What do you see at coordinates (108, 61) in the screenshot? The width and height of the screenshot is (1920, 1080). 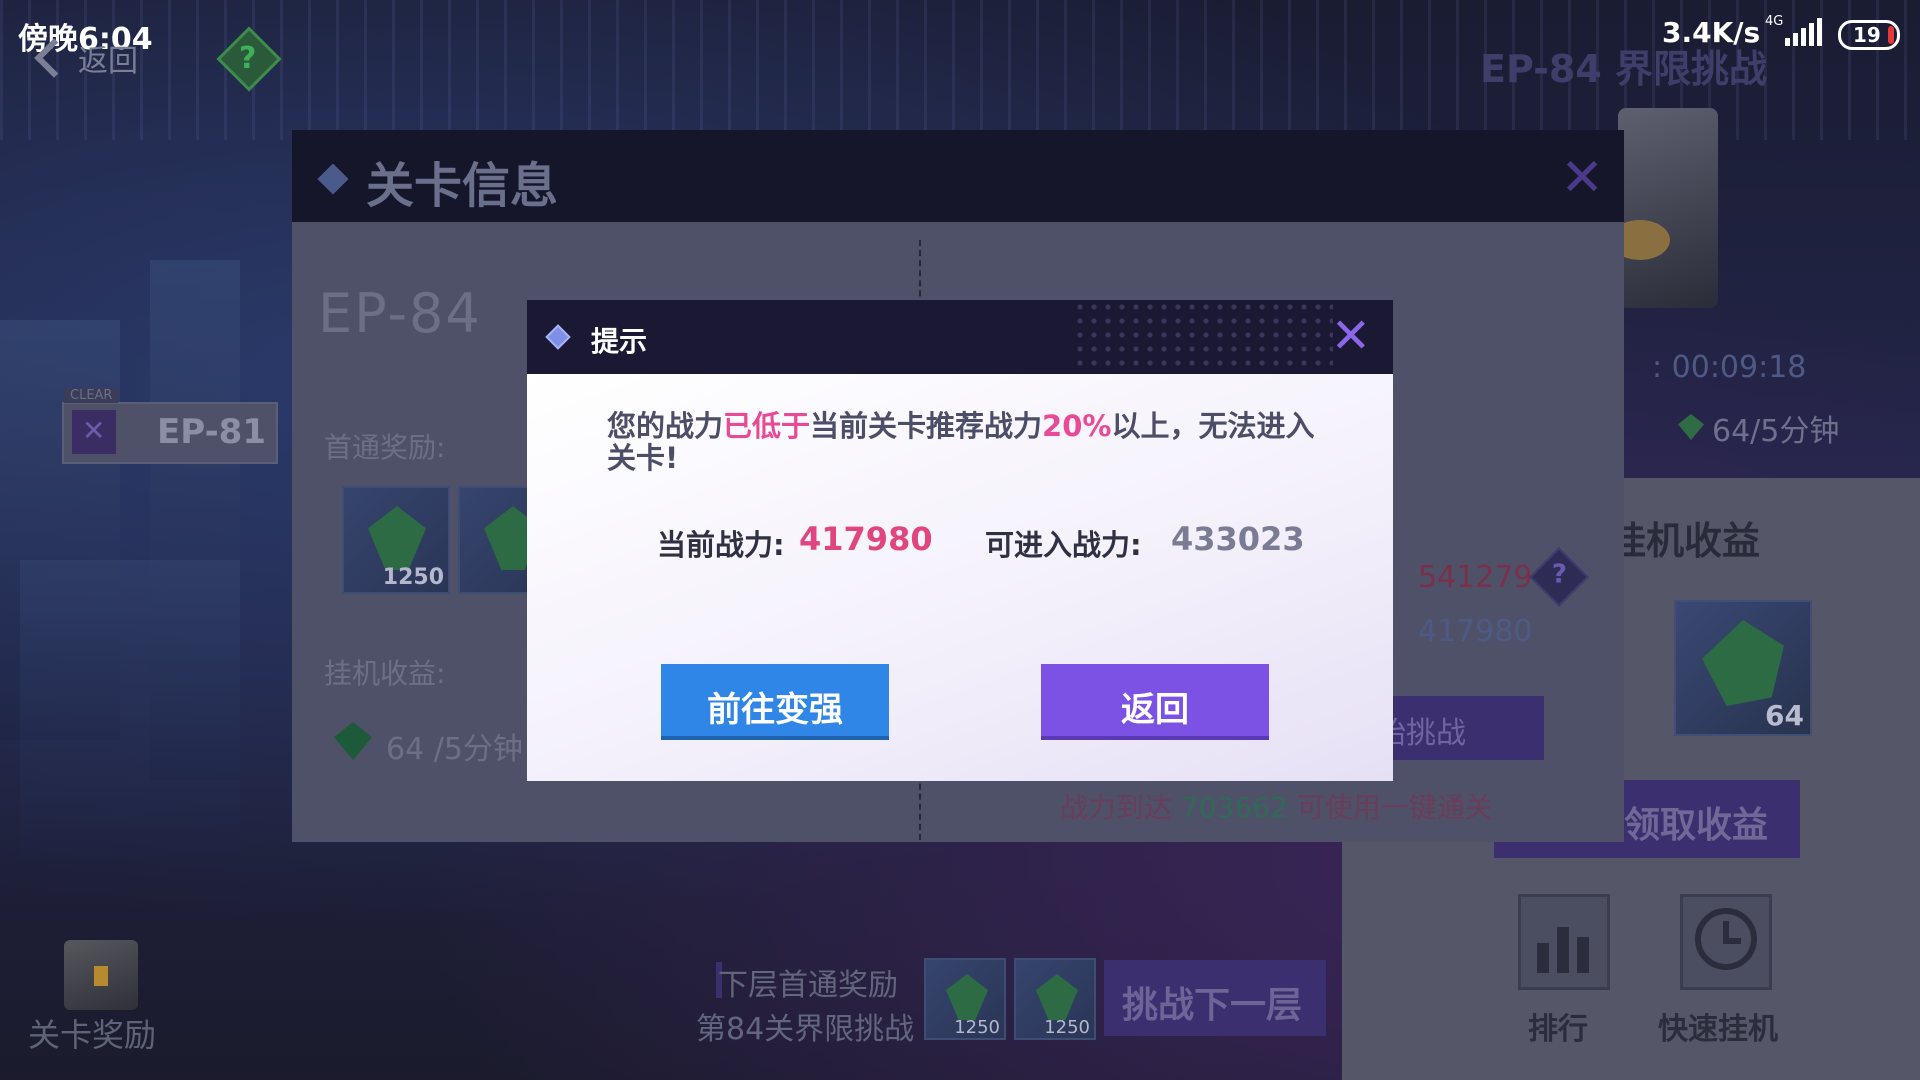 I see `top-back-label: 返回` at bounding box center [108, 61].